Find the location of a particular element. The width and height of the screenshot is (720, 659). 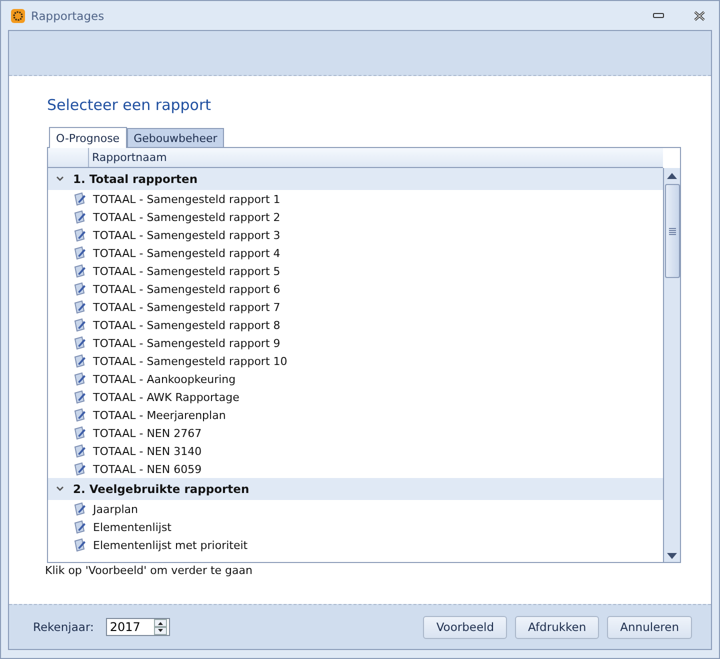

report-name: TOTAAL - NEN 2767 is located at coordinates (147, 433).